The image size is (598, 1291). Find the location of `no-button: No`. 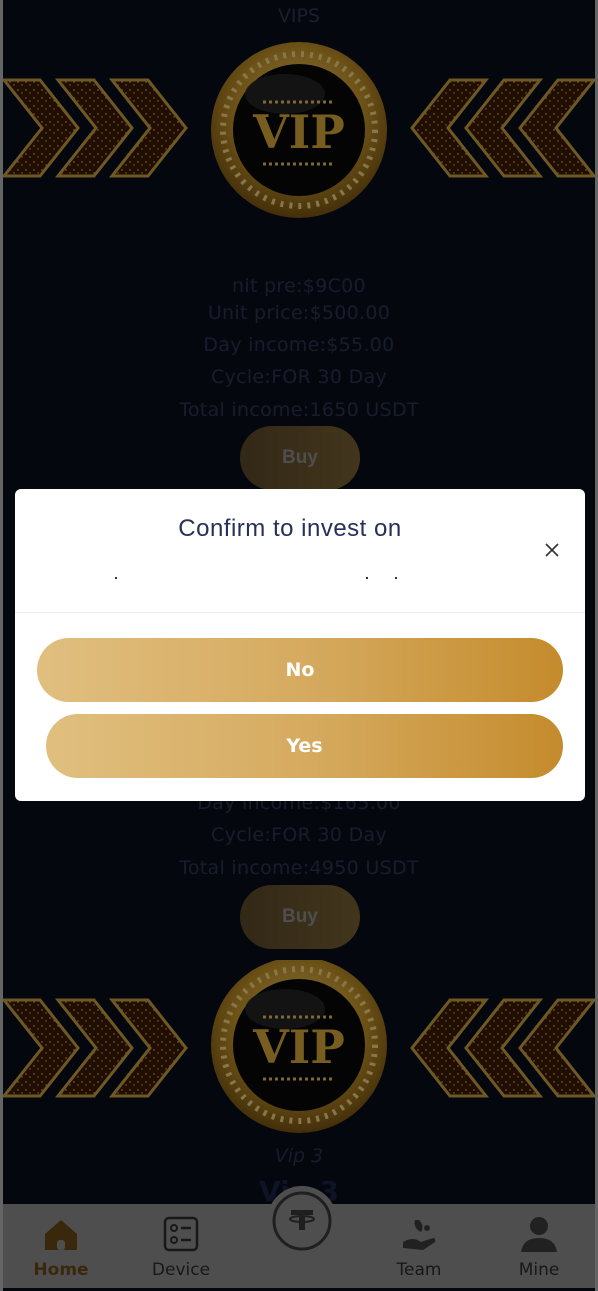

no-button: No is located at coordinates (300, 670).